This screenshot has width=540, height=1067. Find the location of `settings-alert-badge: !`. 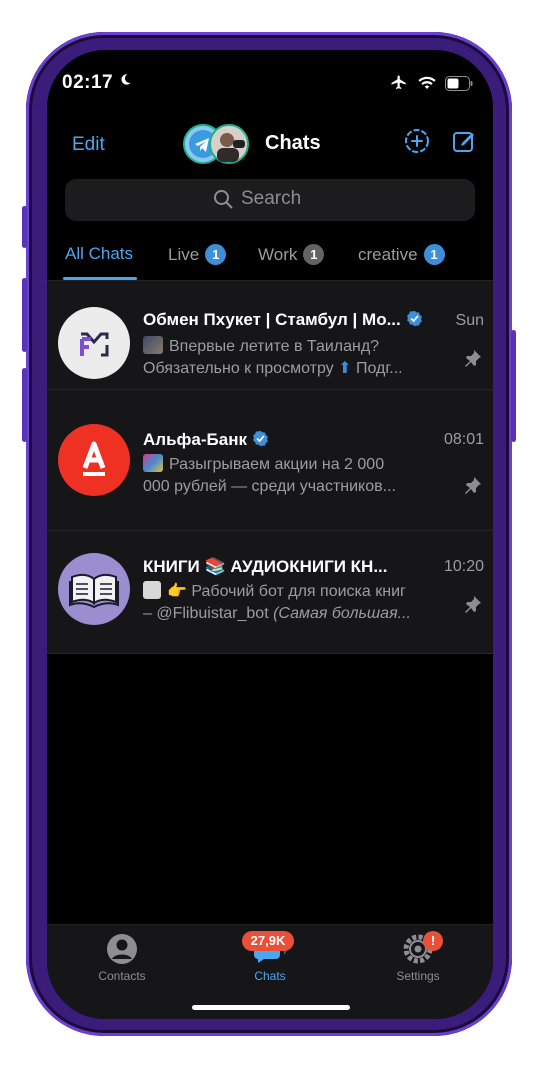

settings-alert-badge: ! is located at coordinates (433, 941).